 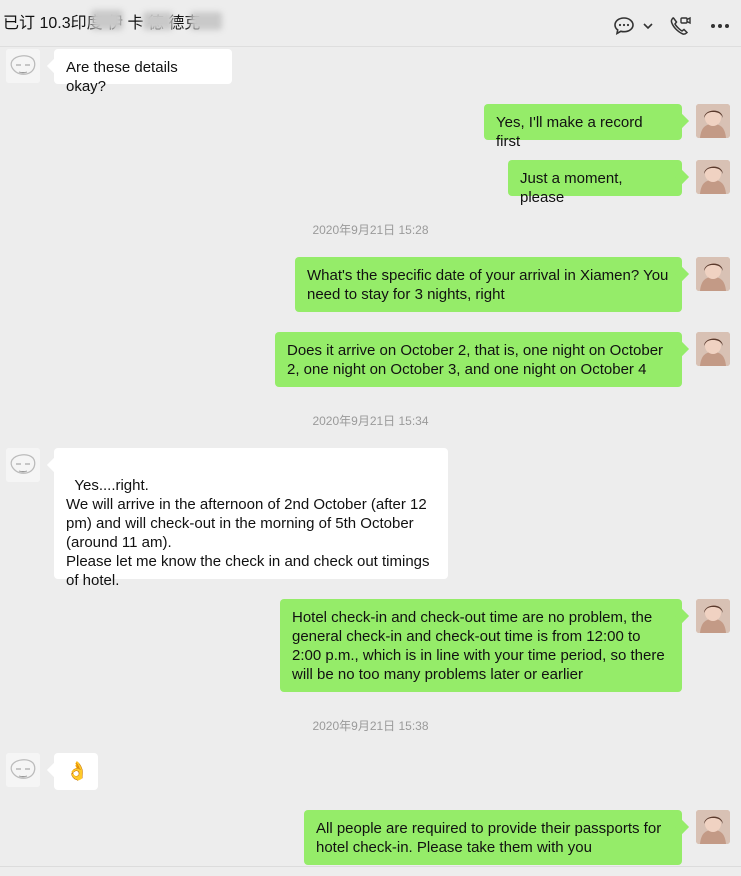 I want to click on ok-hand-emoji: 👌, so click(x=77, y=771).